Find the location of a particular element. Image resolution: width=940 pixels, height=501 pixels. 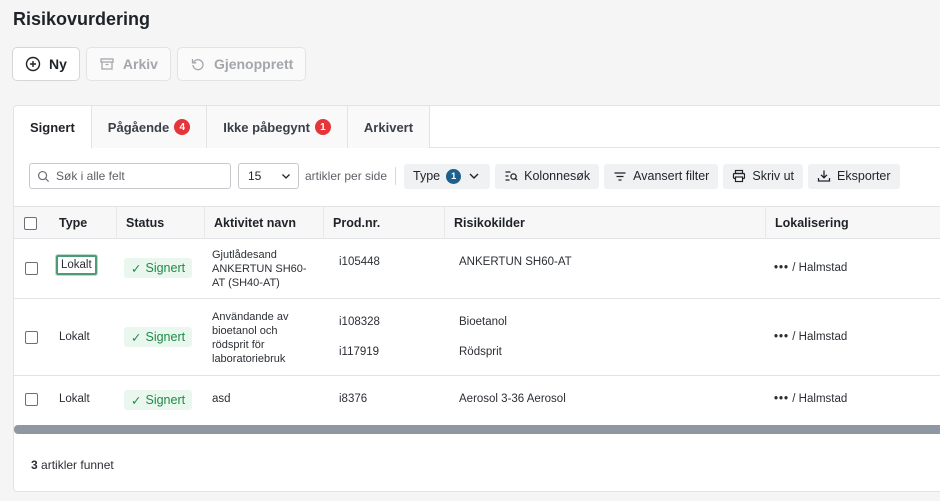

tab-pagaende: Pågående 4 is located at coordinates (149, 127).